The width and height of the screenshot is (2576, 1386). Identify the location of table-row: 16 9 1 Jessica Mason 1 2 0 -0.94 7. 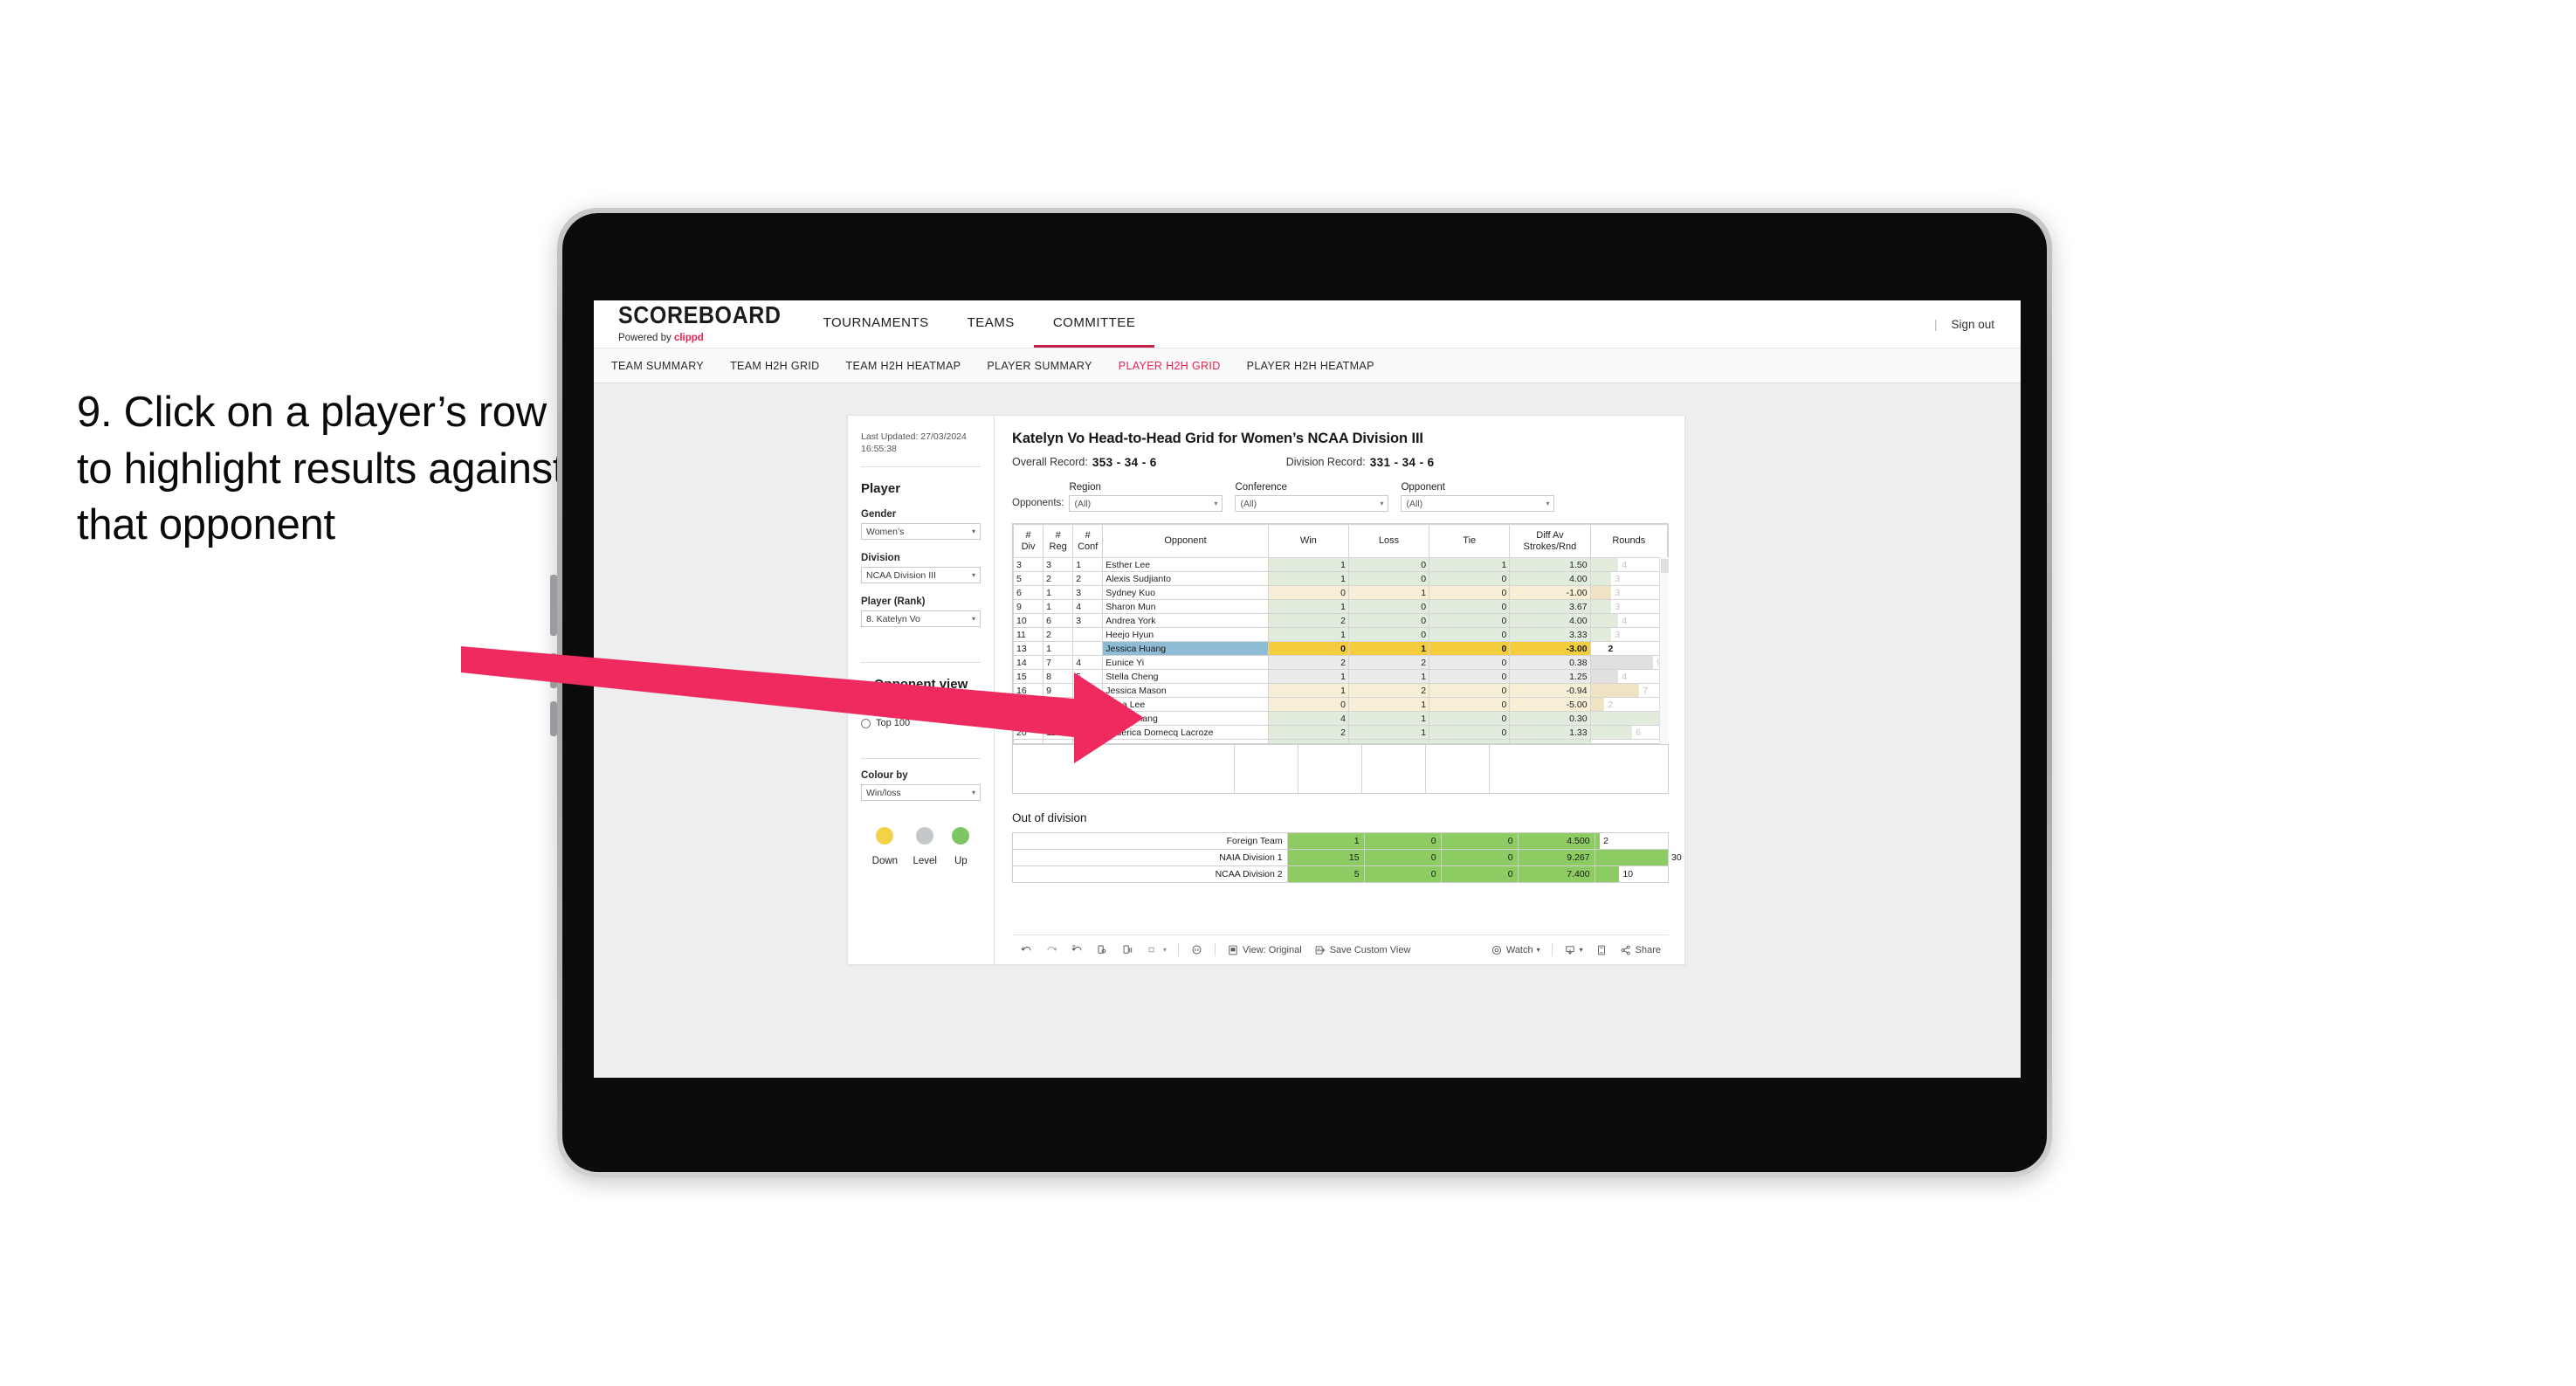
(1340, 690).